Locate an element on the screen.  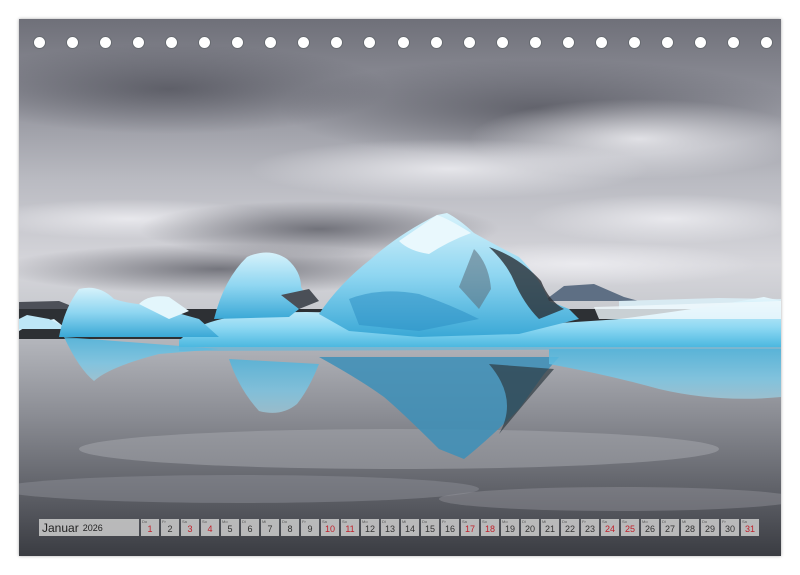
day-cell: Do 22 is located at coordinates (570, 527).